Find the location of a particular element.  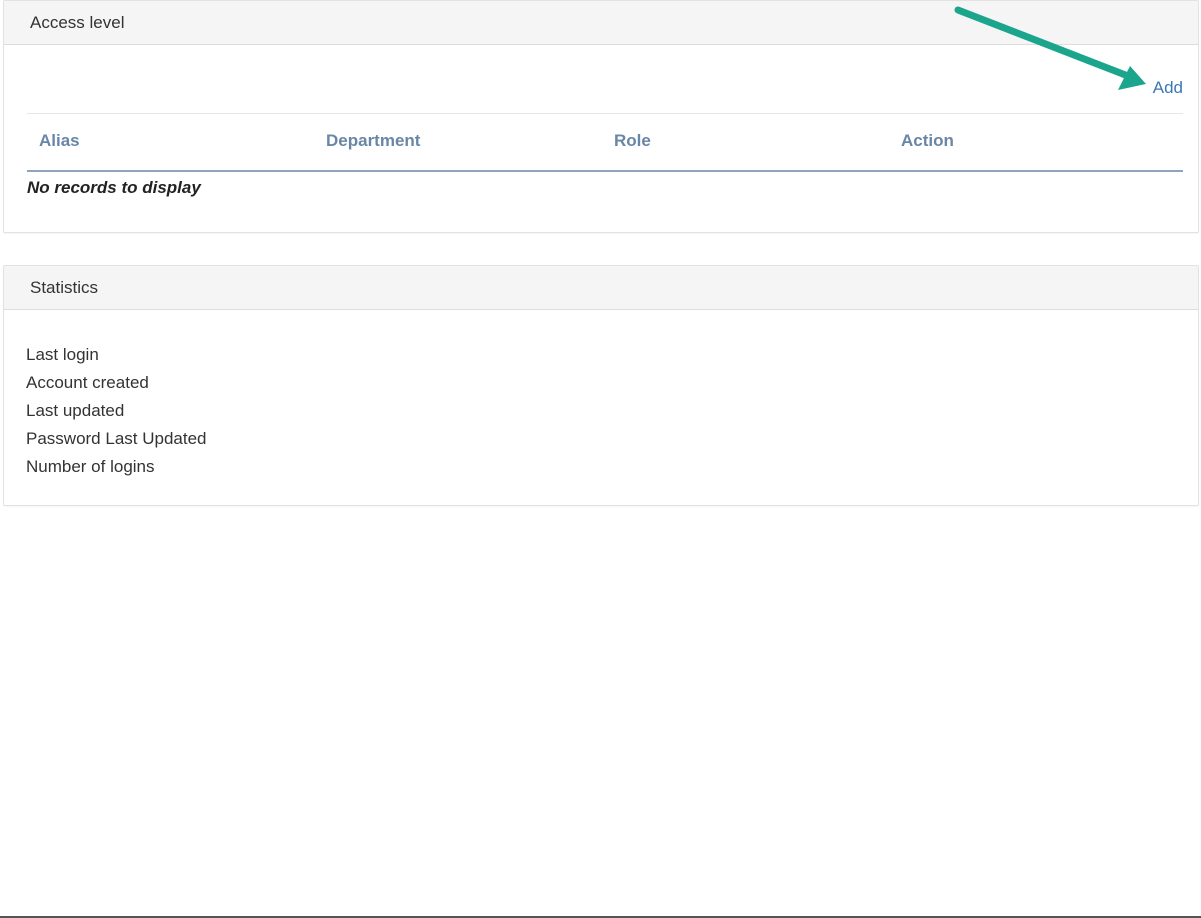

column-header-role: Role is located at coordinates (632, 141).